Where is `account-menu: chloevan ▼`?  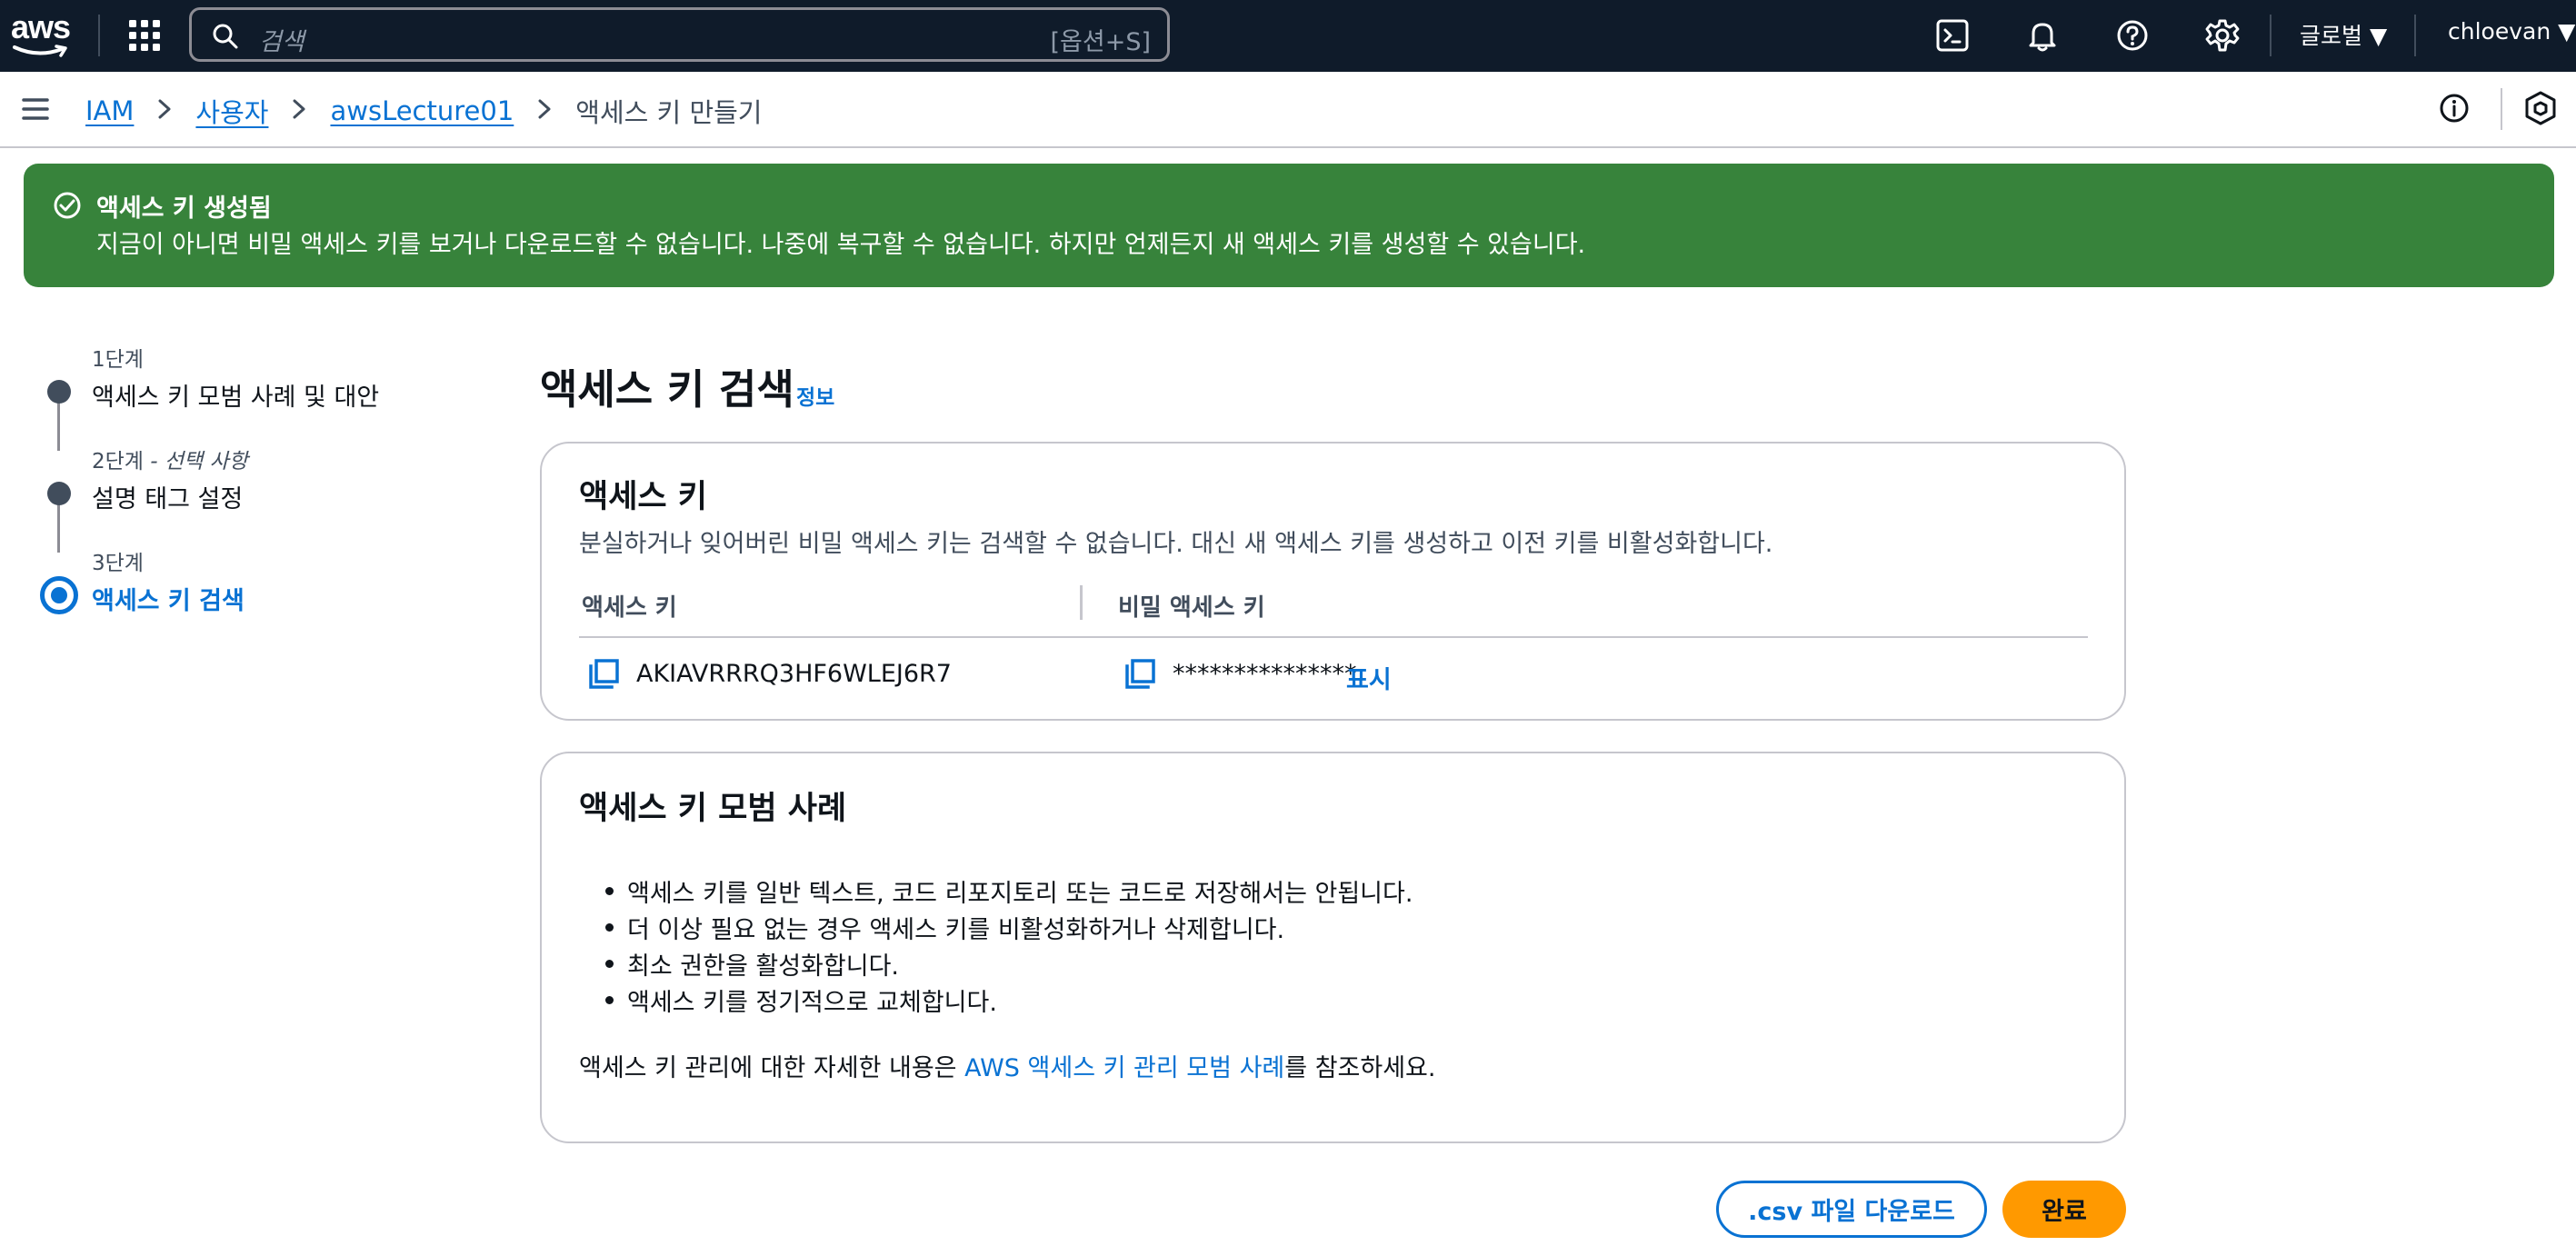 account-menu: chloevan ▼ is located at coordinates (2511, 31).